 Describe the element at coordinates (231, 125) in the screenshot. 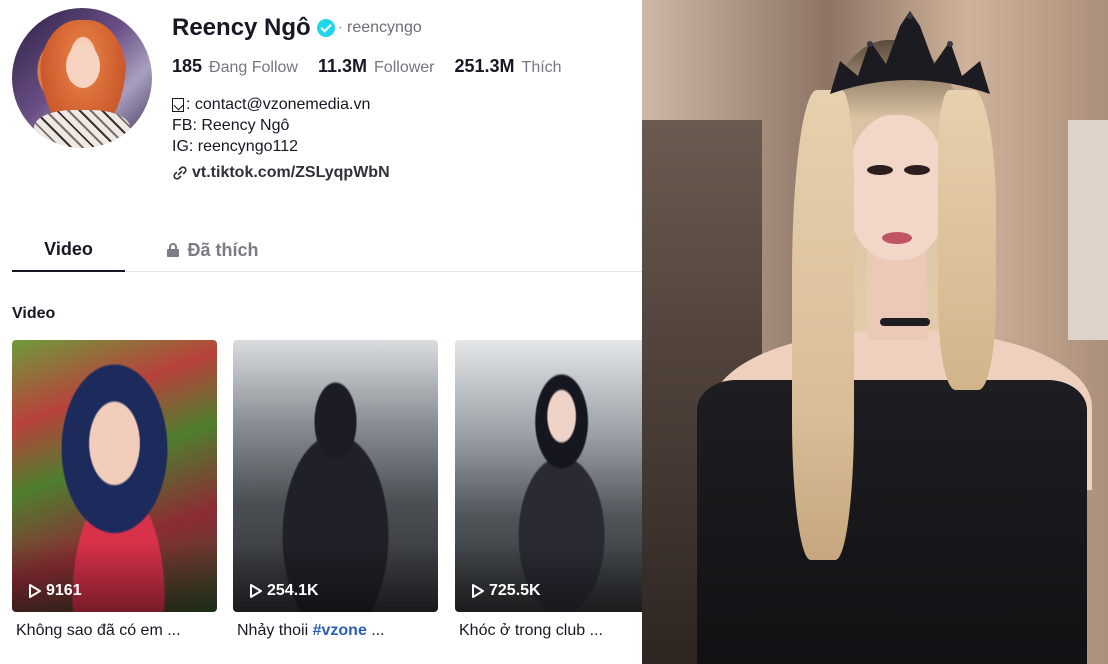

I see `bio-facebook: FB: Reency Ngô` at that location.